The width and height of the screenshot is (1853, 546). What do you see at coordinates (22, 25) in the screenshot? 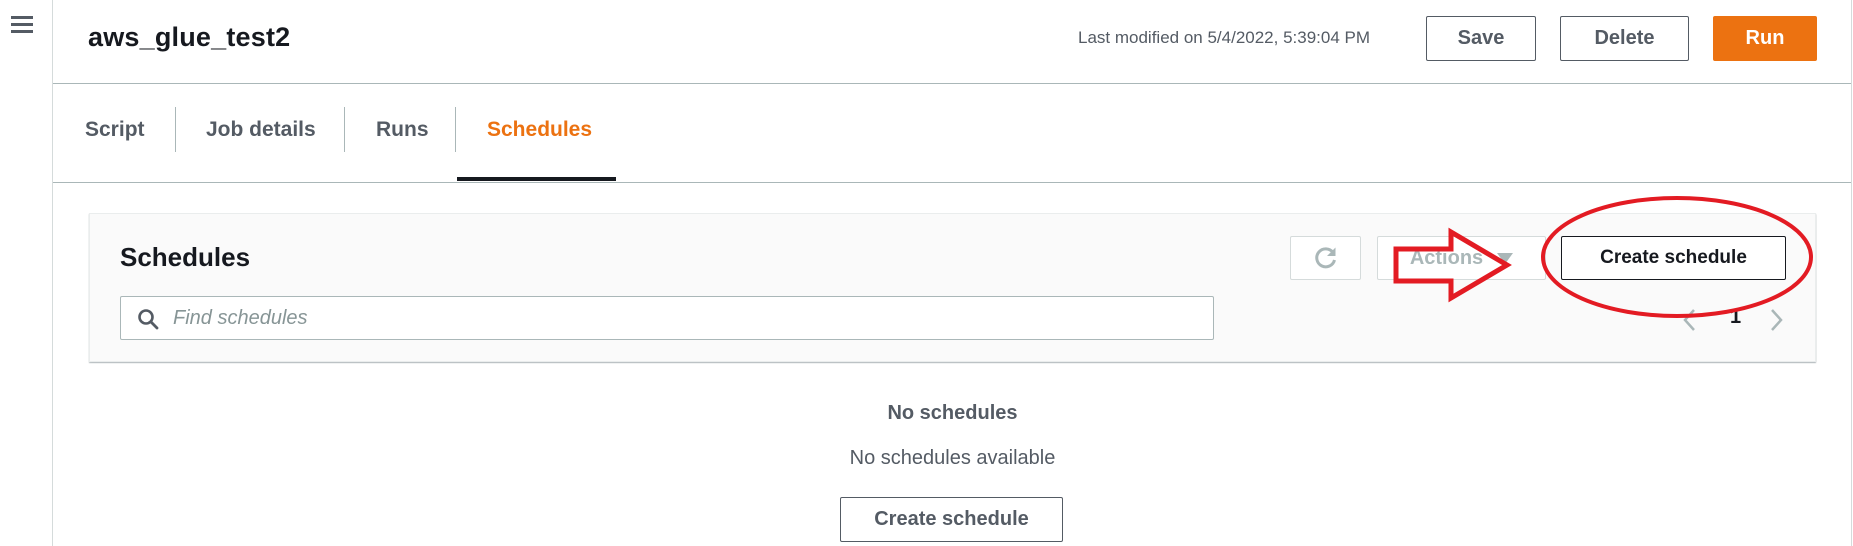
I see `hamburger-menu-icon` at bounding box center [22, 25].